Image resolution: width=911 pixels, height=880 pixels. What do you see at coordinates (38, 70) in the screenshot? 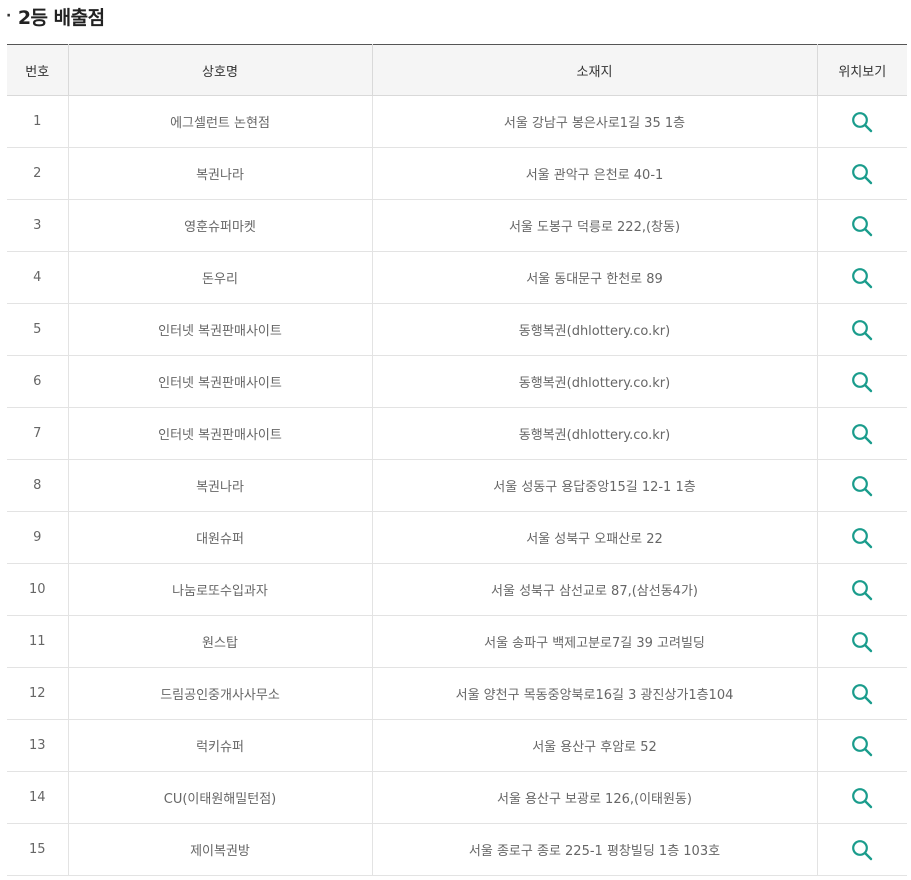
I see `header-number: 번호` at bounding box center [38, 70].